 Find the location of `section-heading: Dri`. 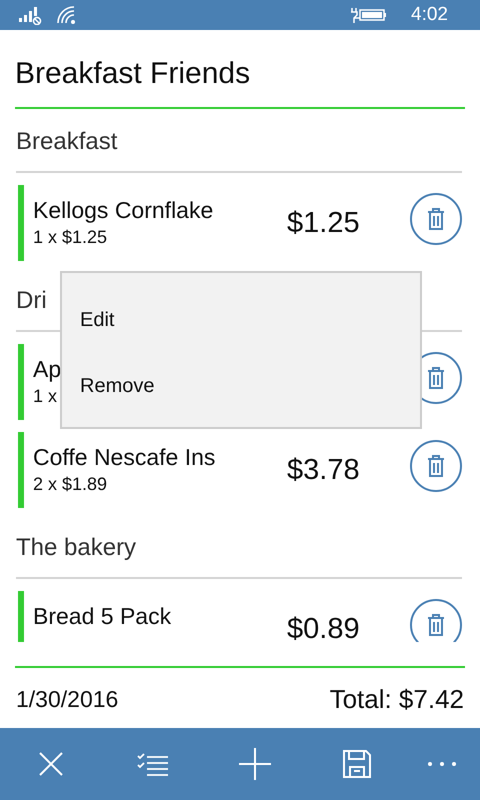

section-heading: Dri is located at coordinates (31, 301).